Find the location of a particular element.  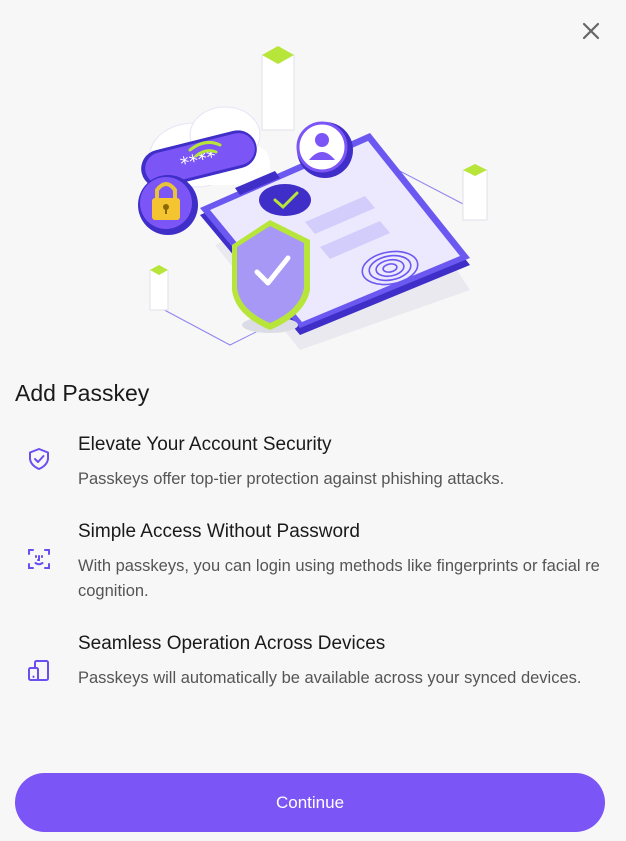

face-scan-icon is located at coordinates (39, 559).